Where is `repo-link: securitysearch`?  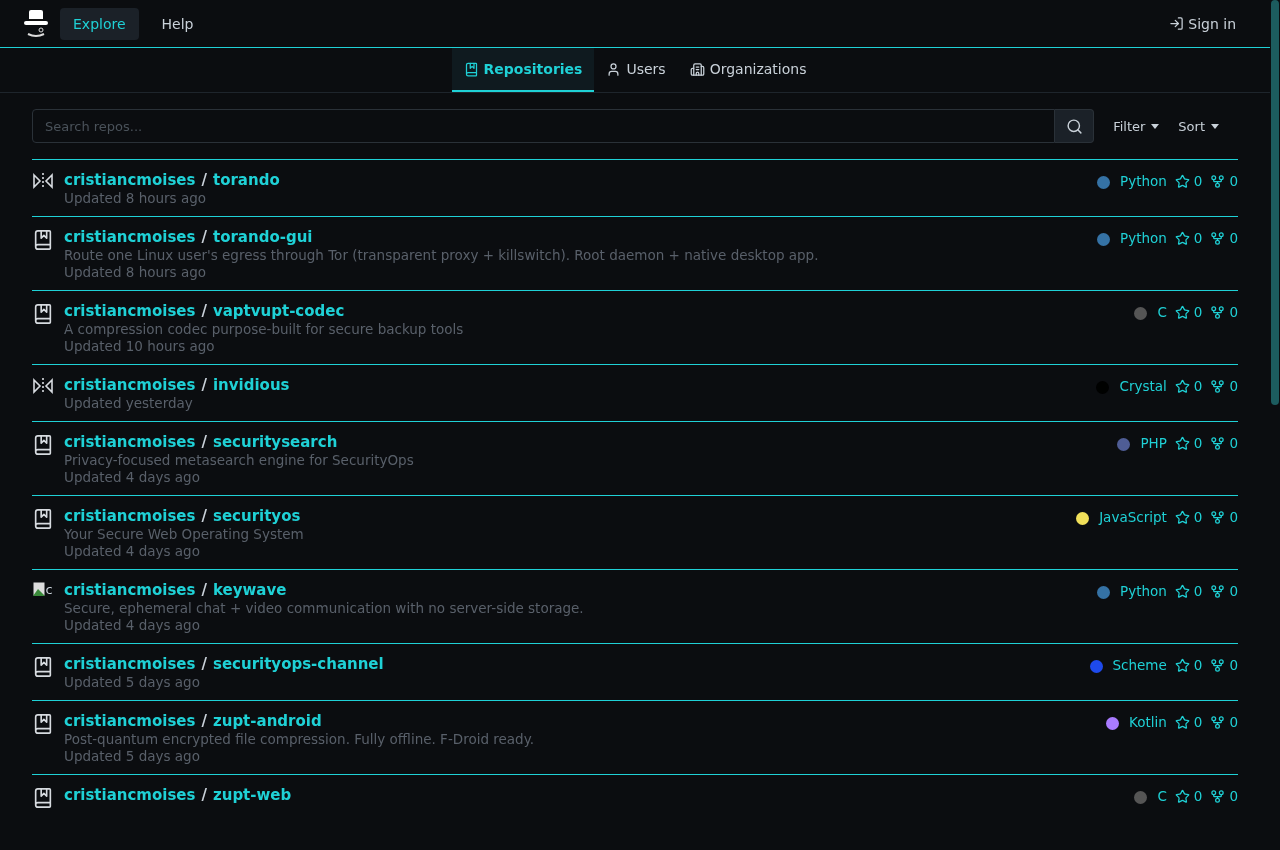 repo-link: securitysearch is located at coordinates (275, 442).